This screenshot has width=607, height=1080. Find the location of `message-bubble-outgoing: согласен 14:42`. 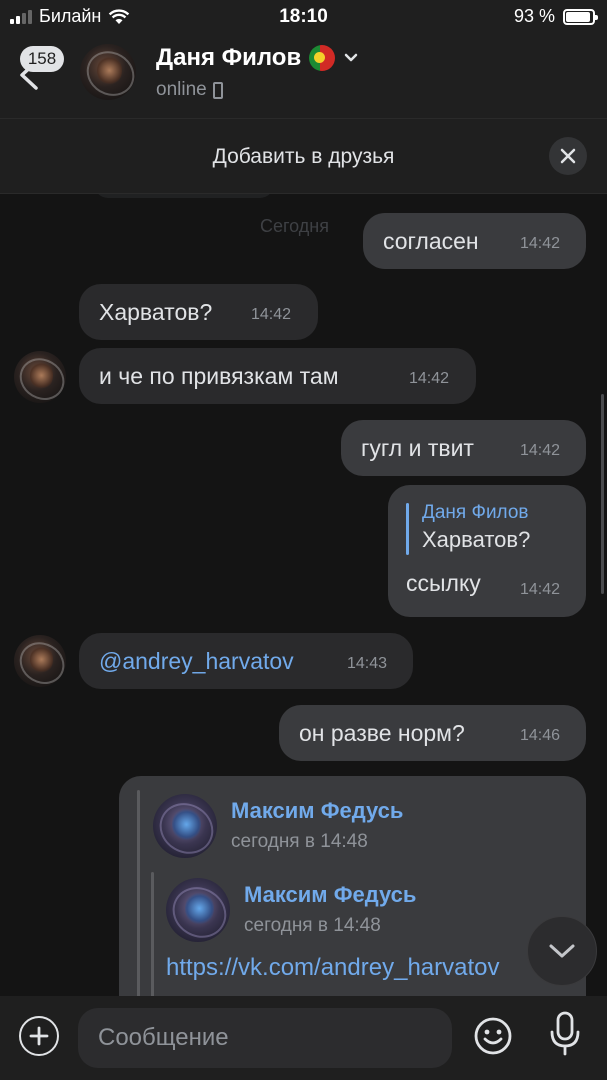

message-bubble-outgoing: согласен 14:42 is located at coordinates (474, 241).